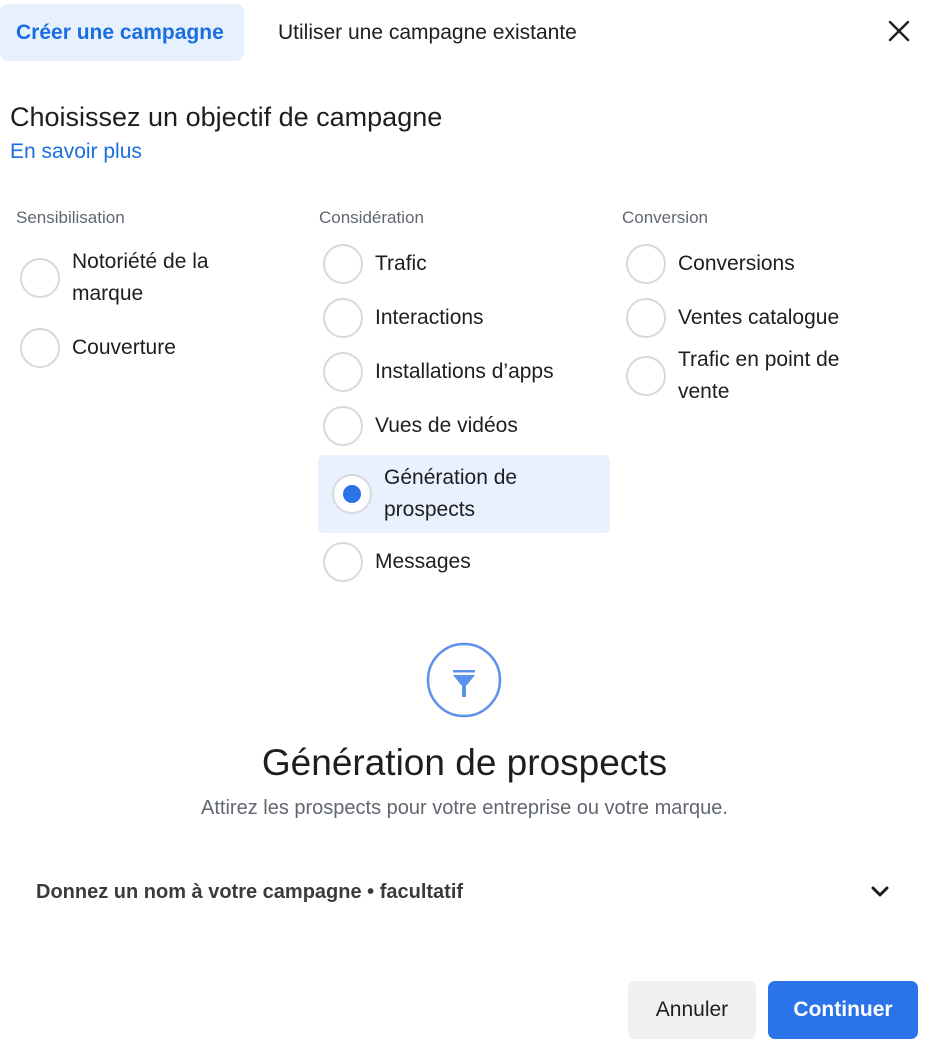 This screenshot has height=1045, width=929. I want to click on selected-objective-title: Génération de prospects, so click(464, 762).